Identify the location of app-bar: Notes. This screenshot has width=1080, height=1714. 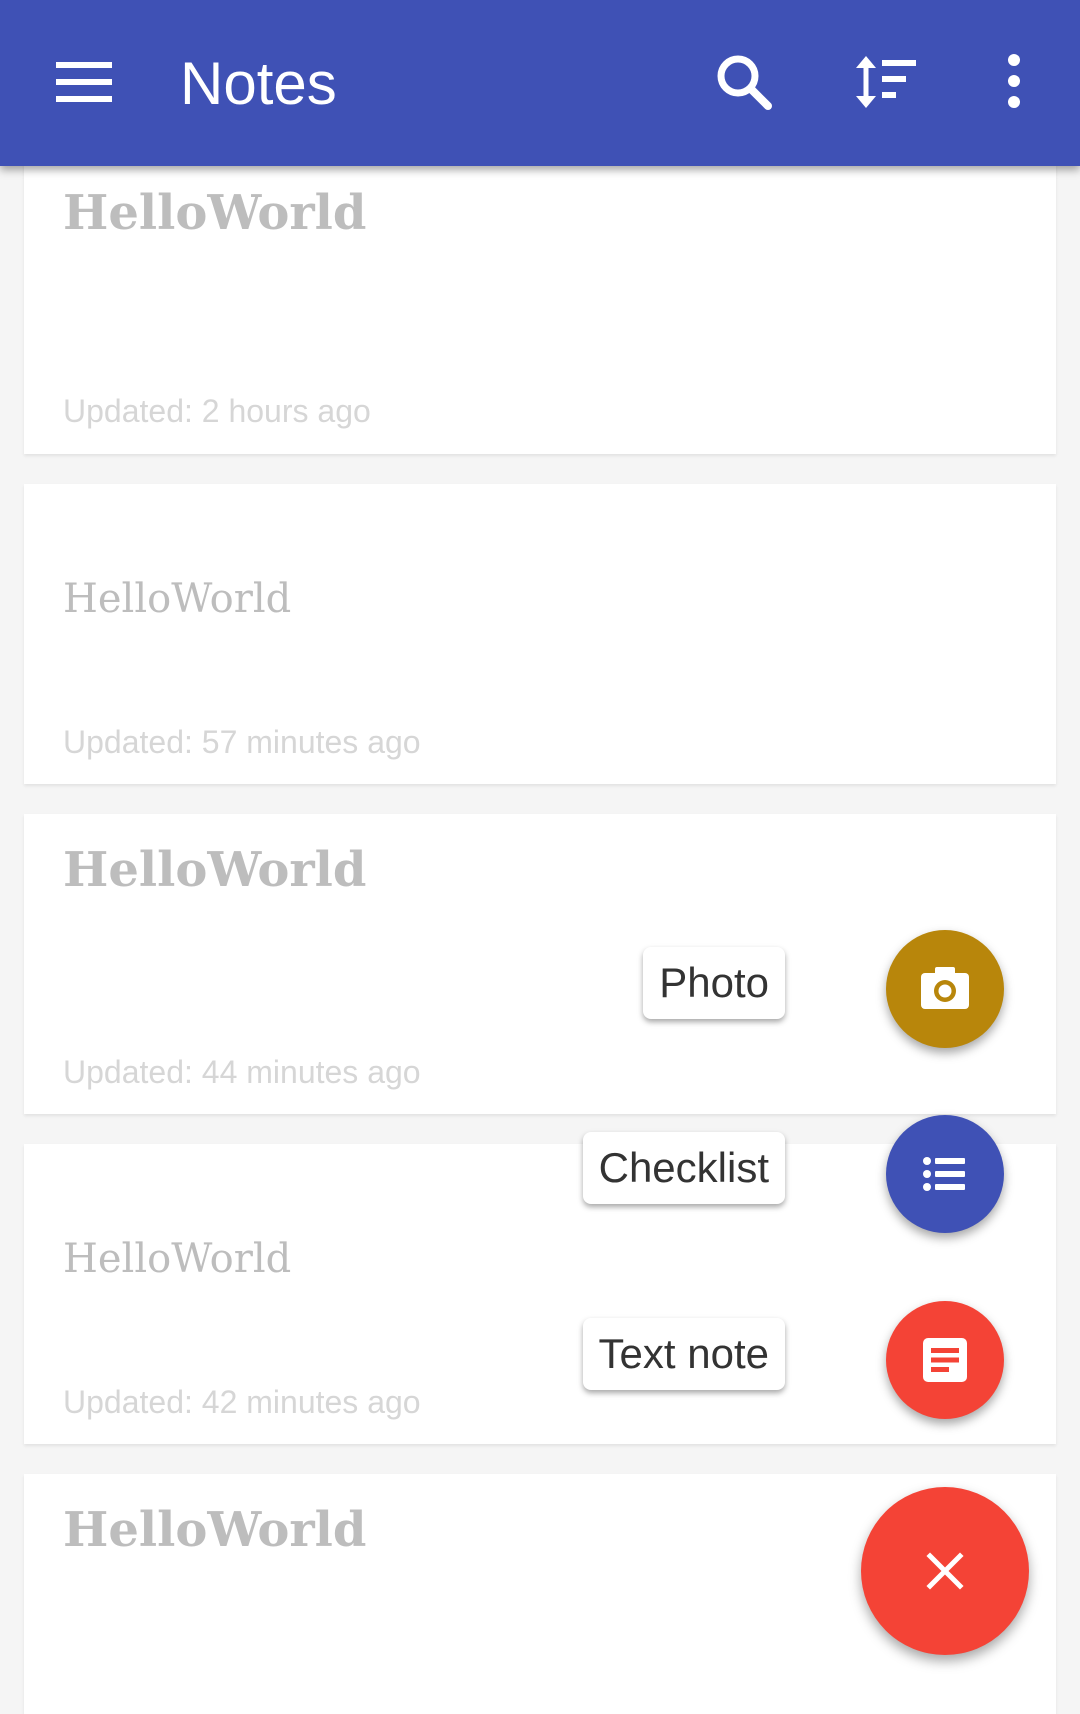
(540, 83).